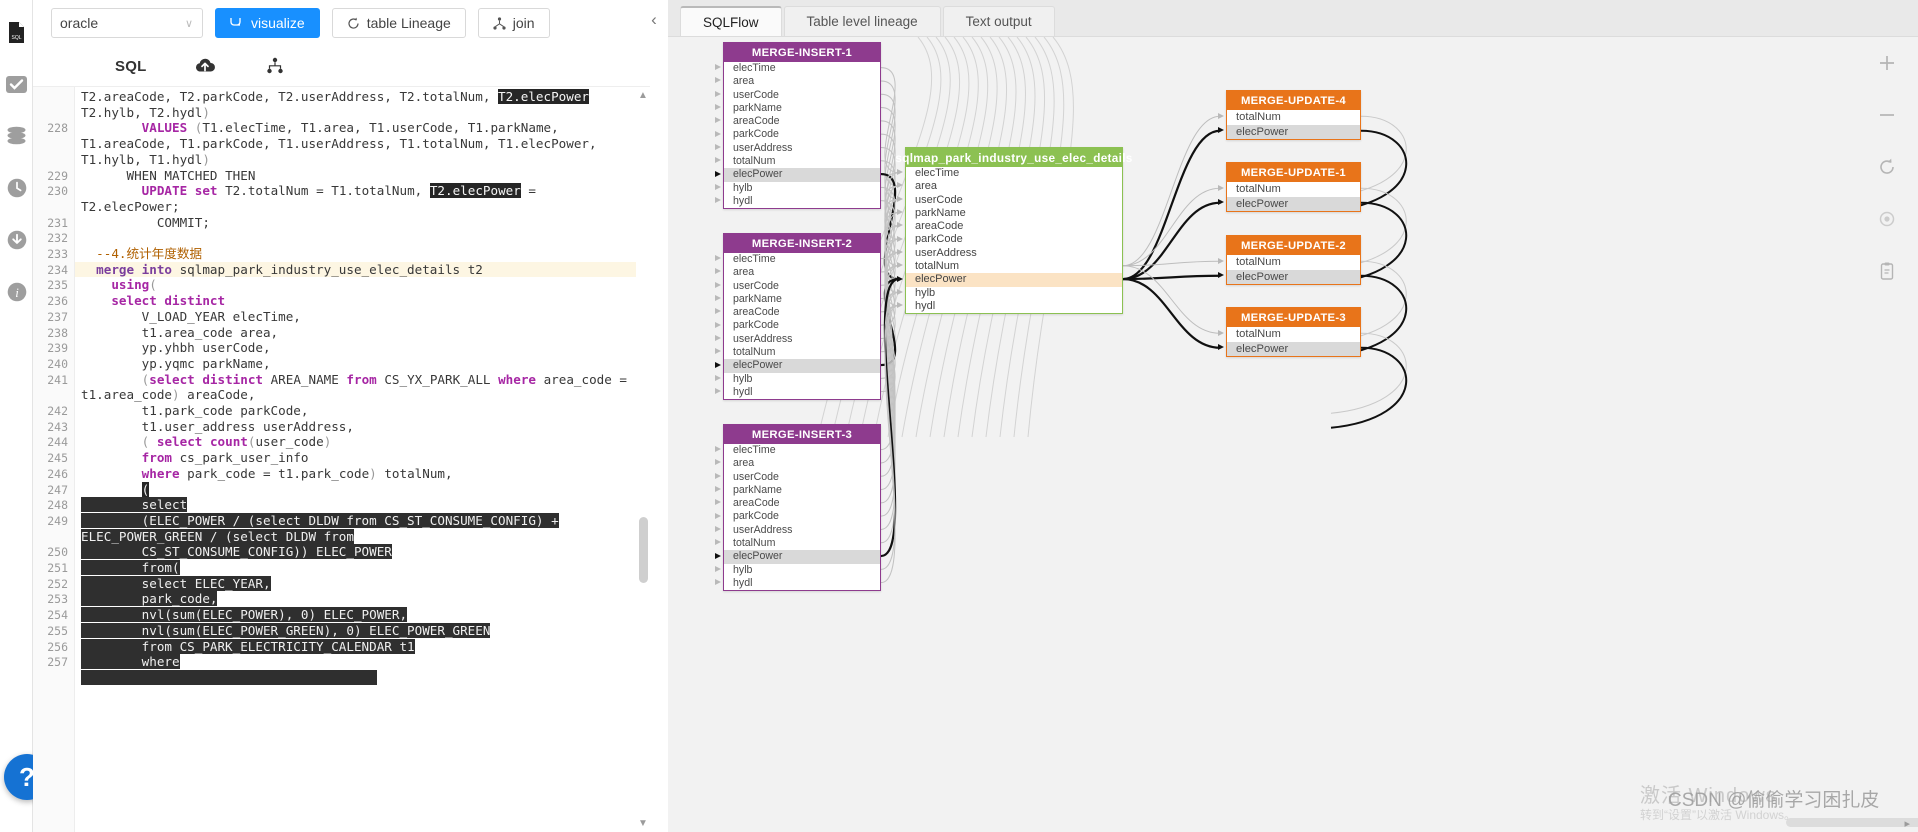  Describe the element at coordinates (130, 66) in the screenshot. I see `sql-tab: SQL` at that location.